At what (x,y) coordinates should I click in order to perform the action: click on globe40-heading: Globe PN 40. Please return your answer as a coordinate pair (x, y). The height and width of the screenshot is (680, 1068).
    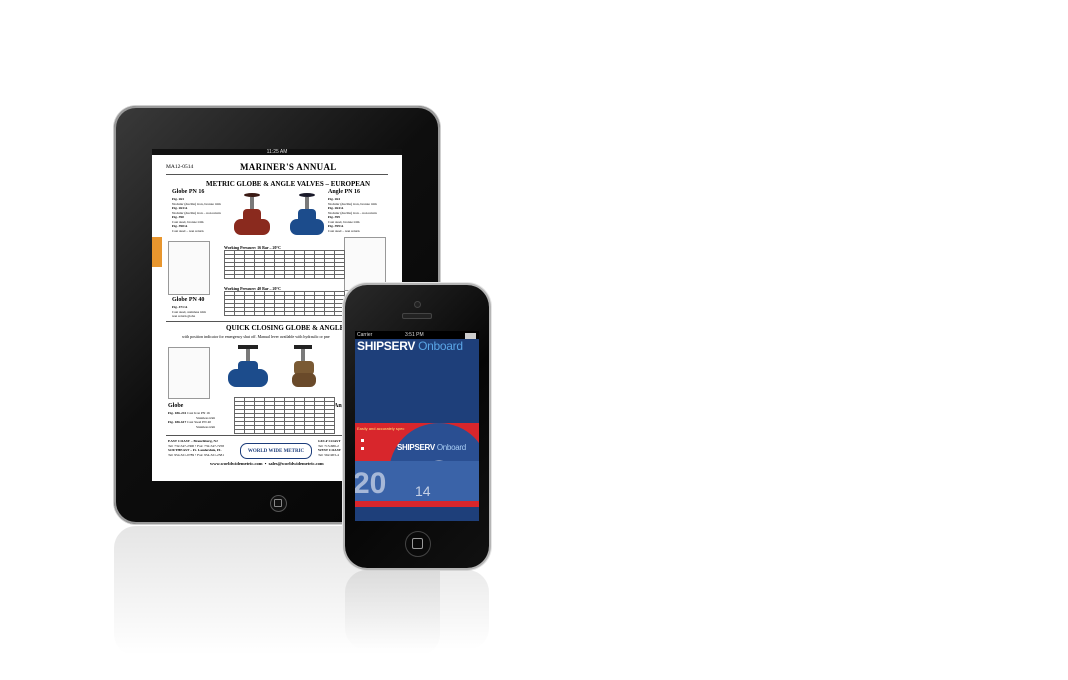
    Looking at the image, I should click on (188, 300).